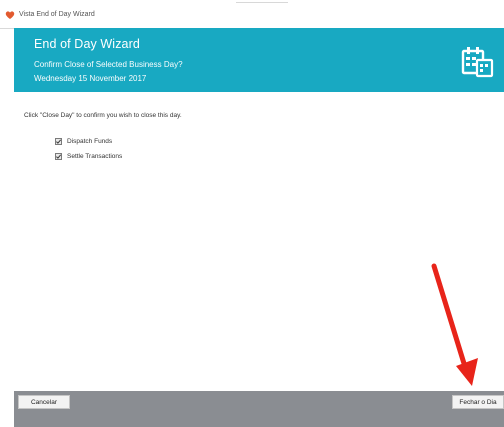  Describe the element at coordinates (10, 15) in the screenshot. I see `app-heart-icon` at that location.